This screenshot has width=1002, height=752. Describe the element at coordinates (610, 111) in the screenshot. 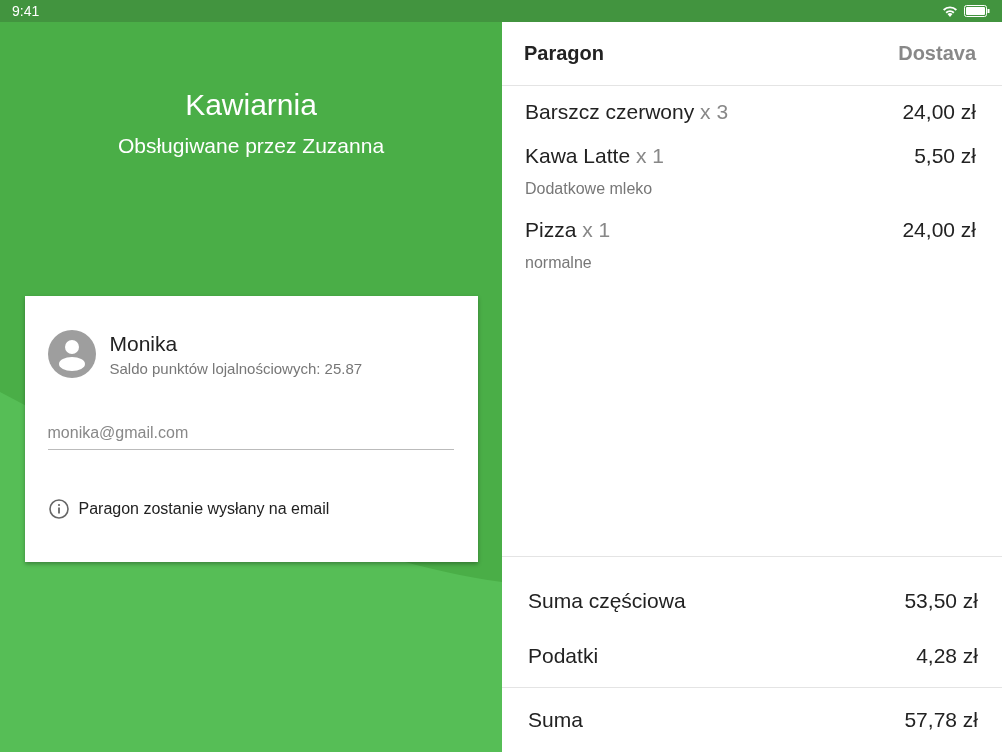

I see `item-name: Barszcz czerwony` at that location.